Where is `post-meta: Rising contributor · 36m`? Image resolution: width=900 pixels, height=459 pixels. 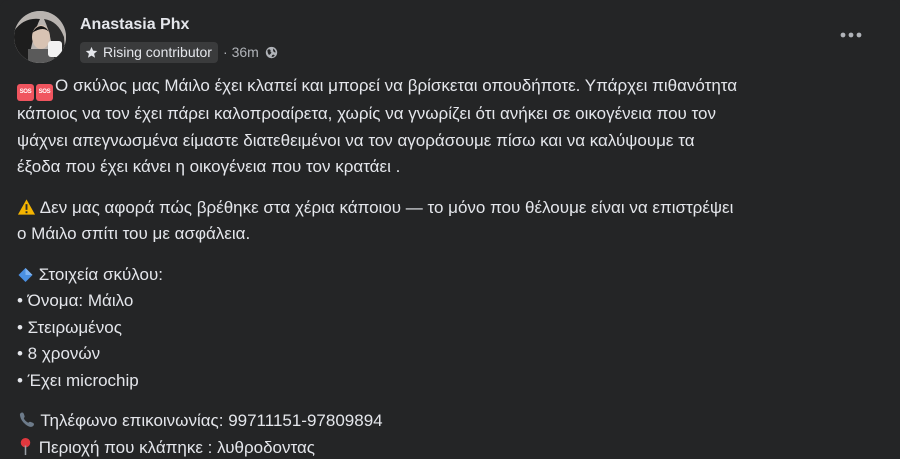
post-meta: Rising contributor · 36m is located at coordinates (179, 52).